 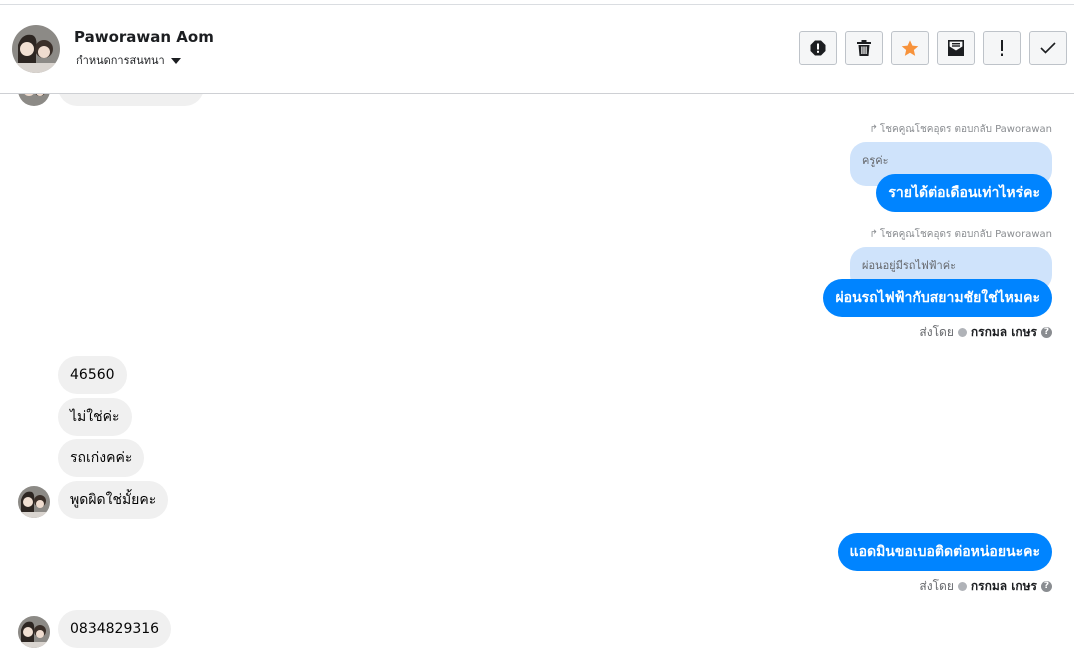 I want to click on message-bubble-outgoing: ผ่อนรถไฟฟ้ากับสยามชัยใช่ไหมคะ, so click(x=937, y=298).